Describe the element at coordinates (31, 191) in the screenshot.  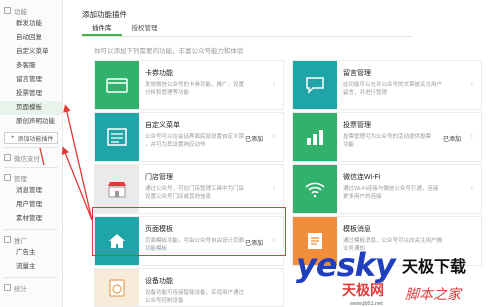
I see `sidebar-item-messages: 消息管理` at that location.